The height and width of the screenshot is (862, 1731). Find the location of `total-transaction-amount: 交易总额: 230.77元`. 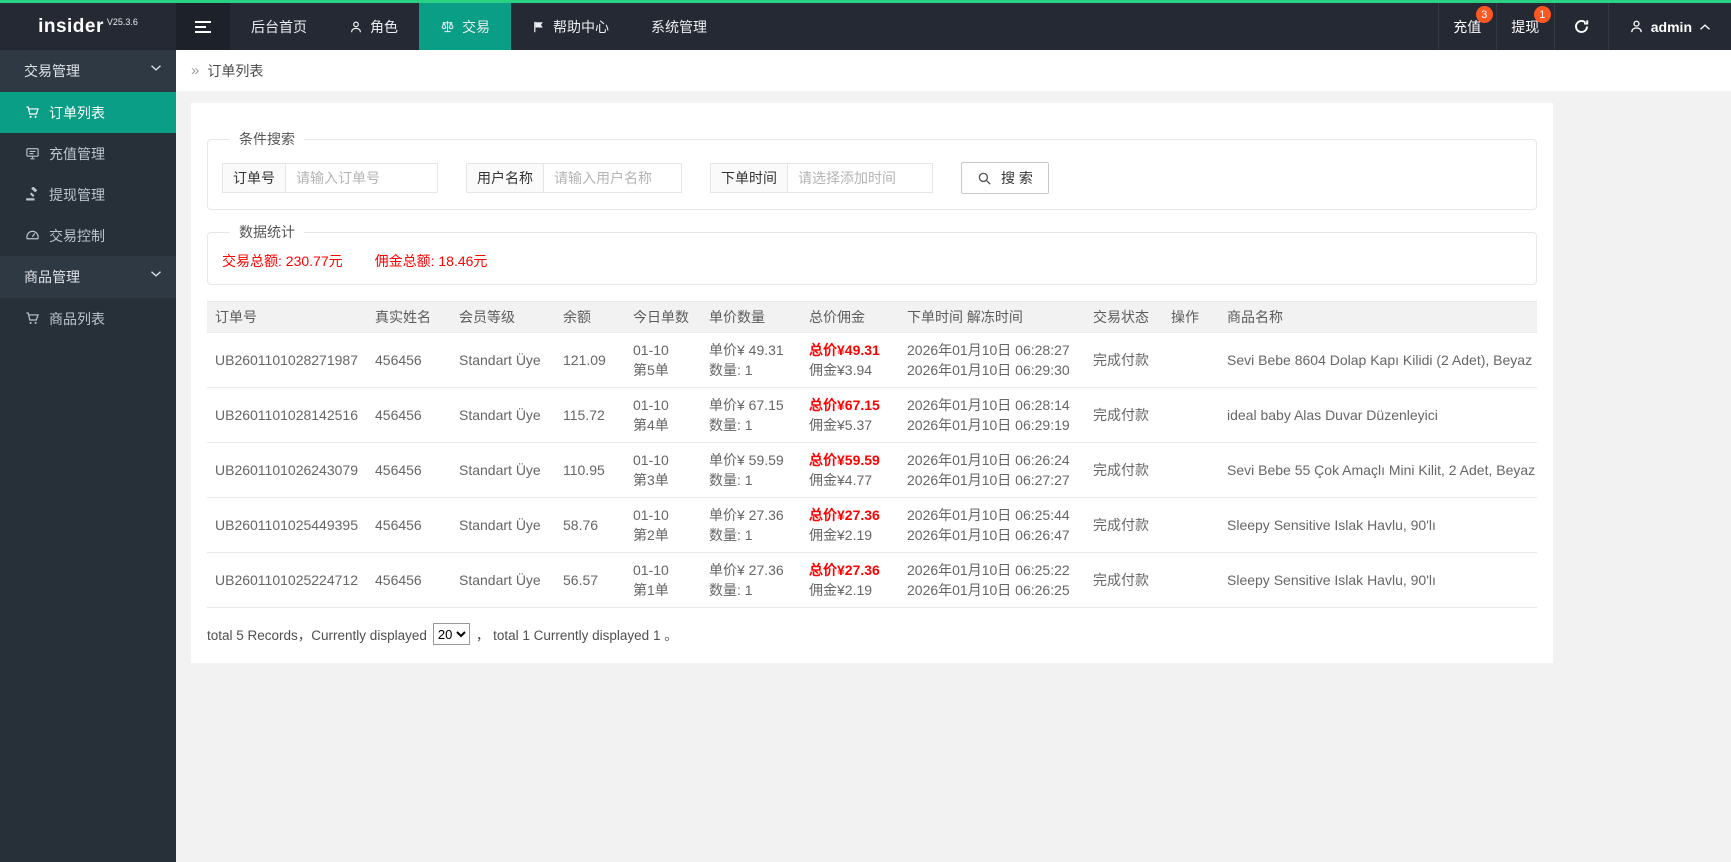

total-transaction-amount: 交易总额: 230.77元 is located at coordinates (282, 261).